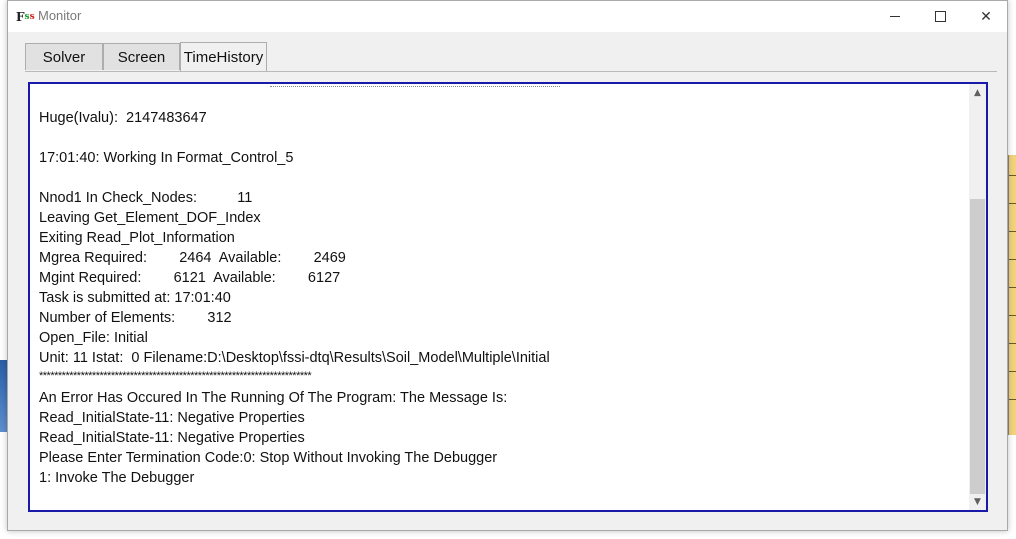 The image size is (1016, 539). Describe the element at coordinates (192, 258) in the screenshot. I see `log-line: Mgrea Required: 2464 Available: 2469` at that location.